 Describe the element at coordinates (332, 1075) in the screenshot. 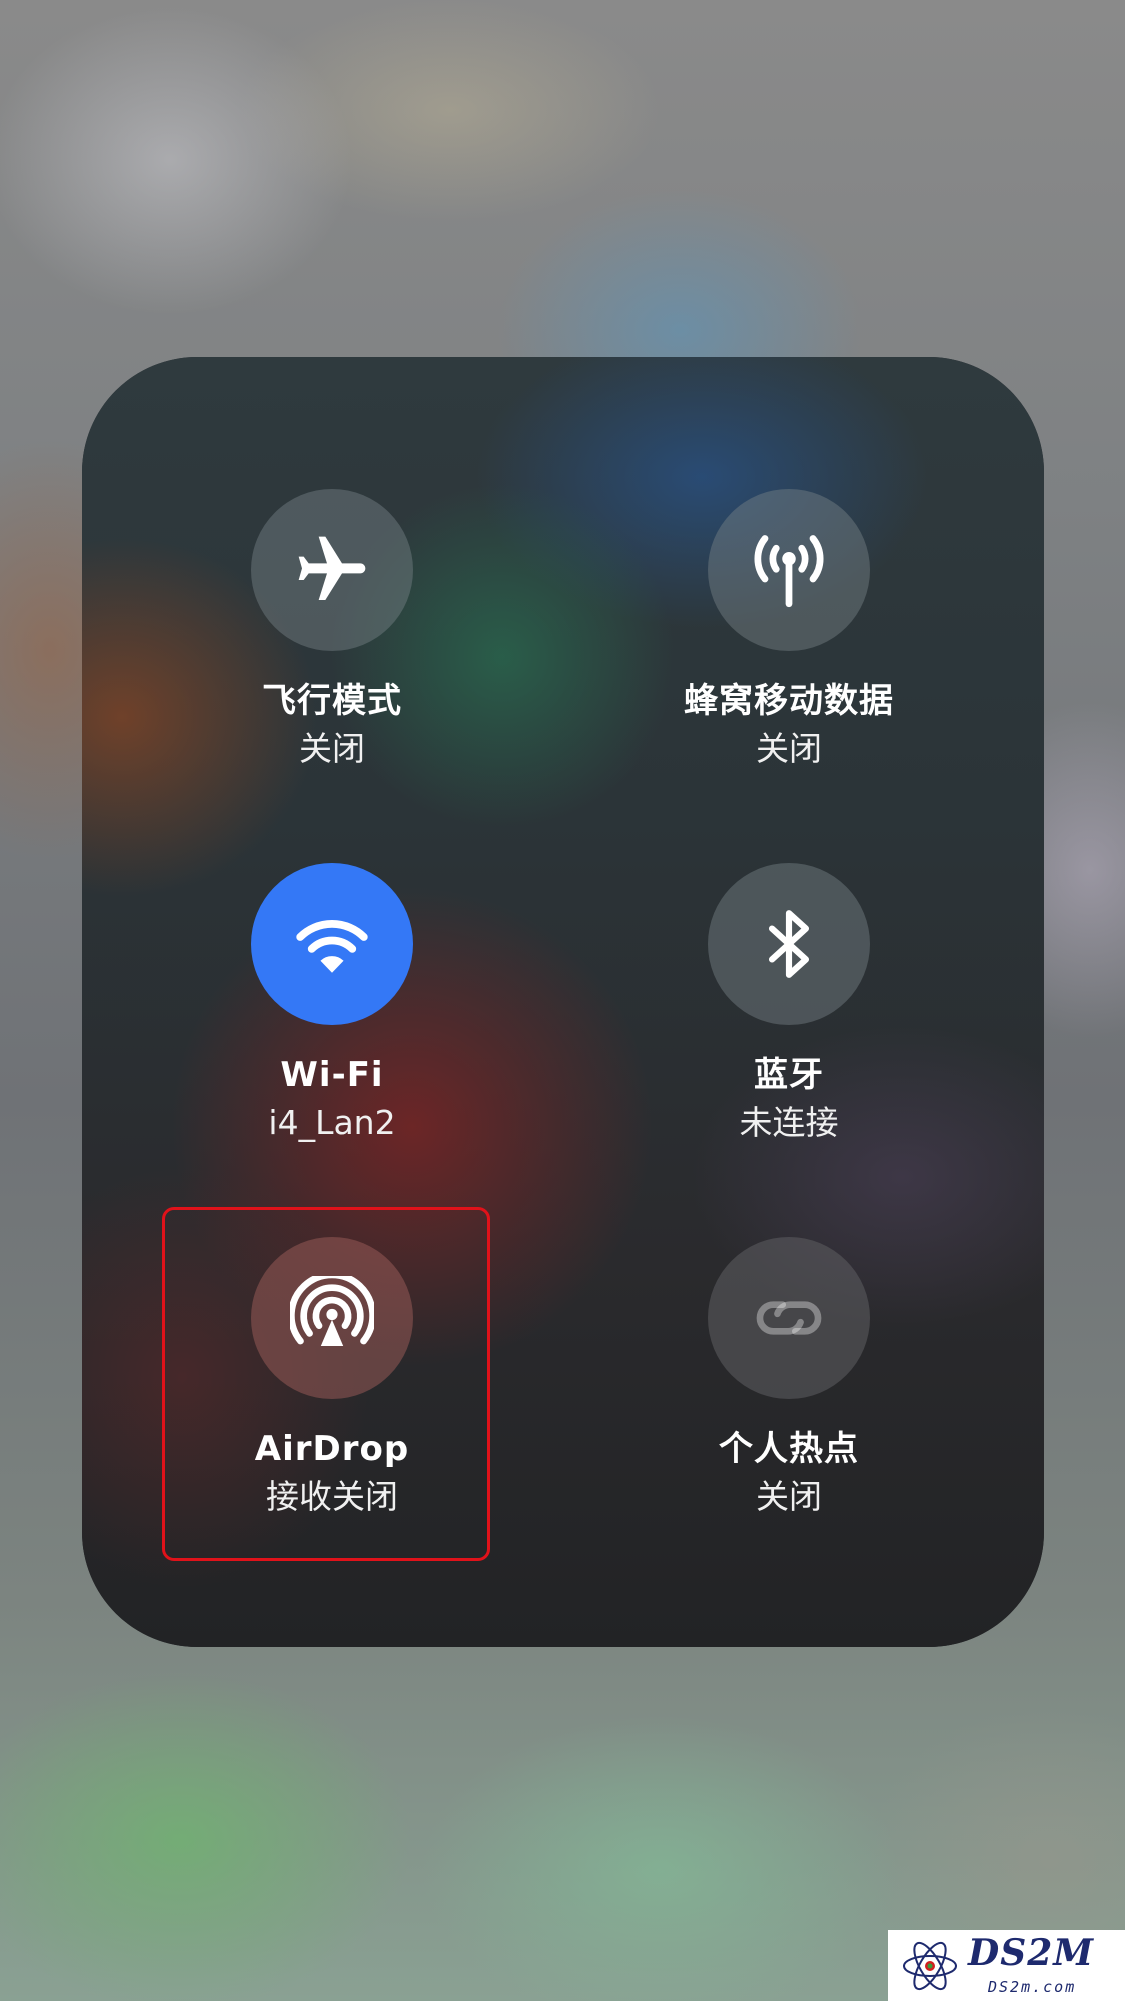

I see `wifi-label: Wi-Fi` at that location.